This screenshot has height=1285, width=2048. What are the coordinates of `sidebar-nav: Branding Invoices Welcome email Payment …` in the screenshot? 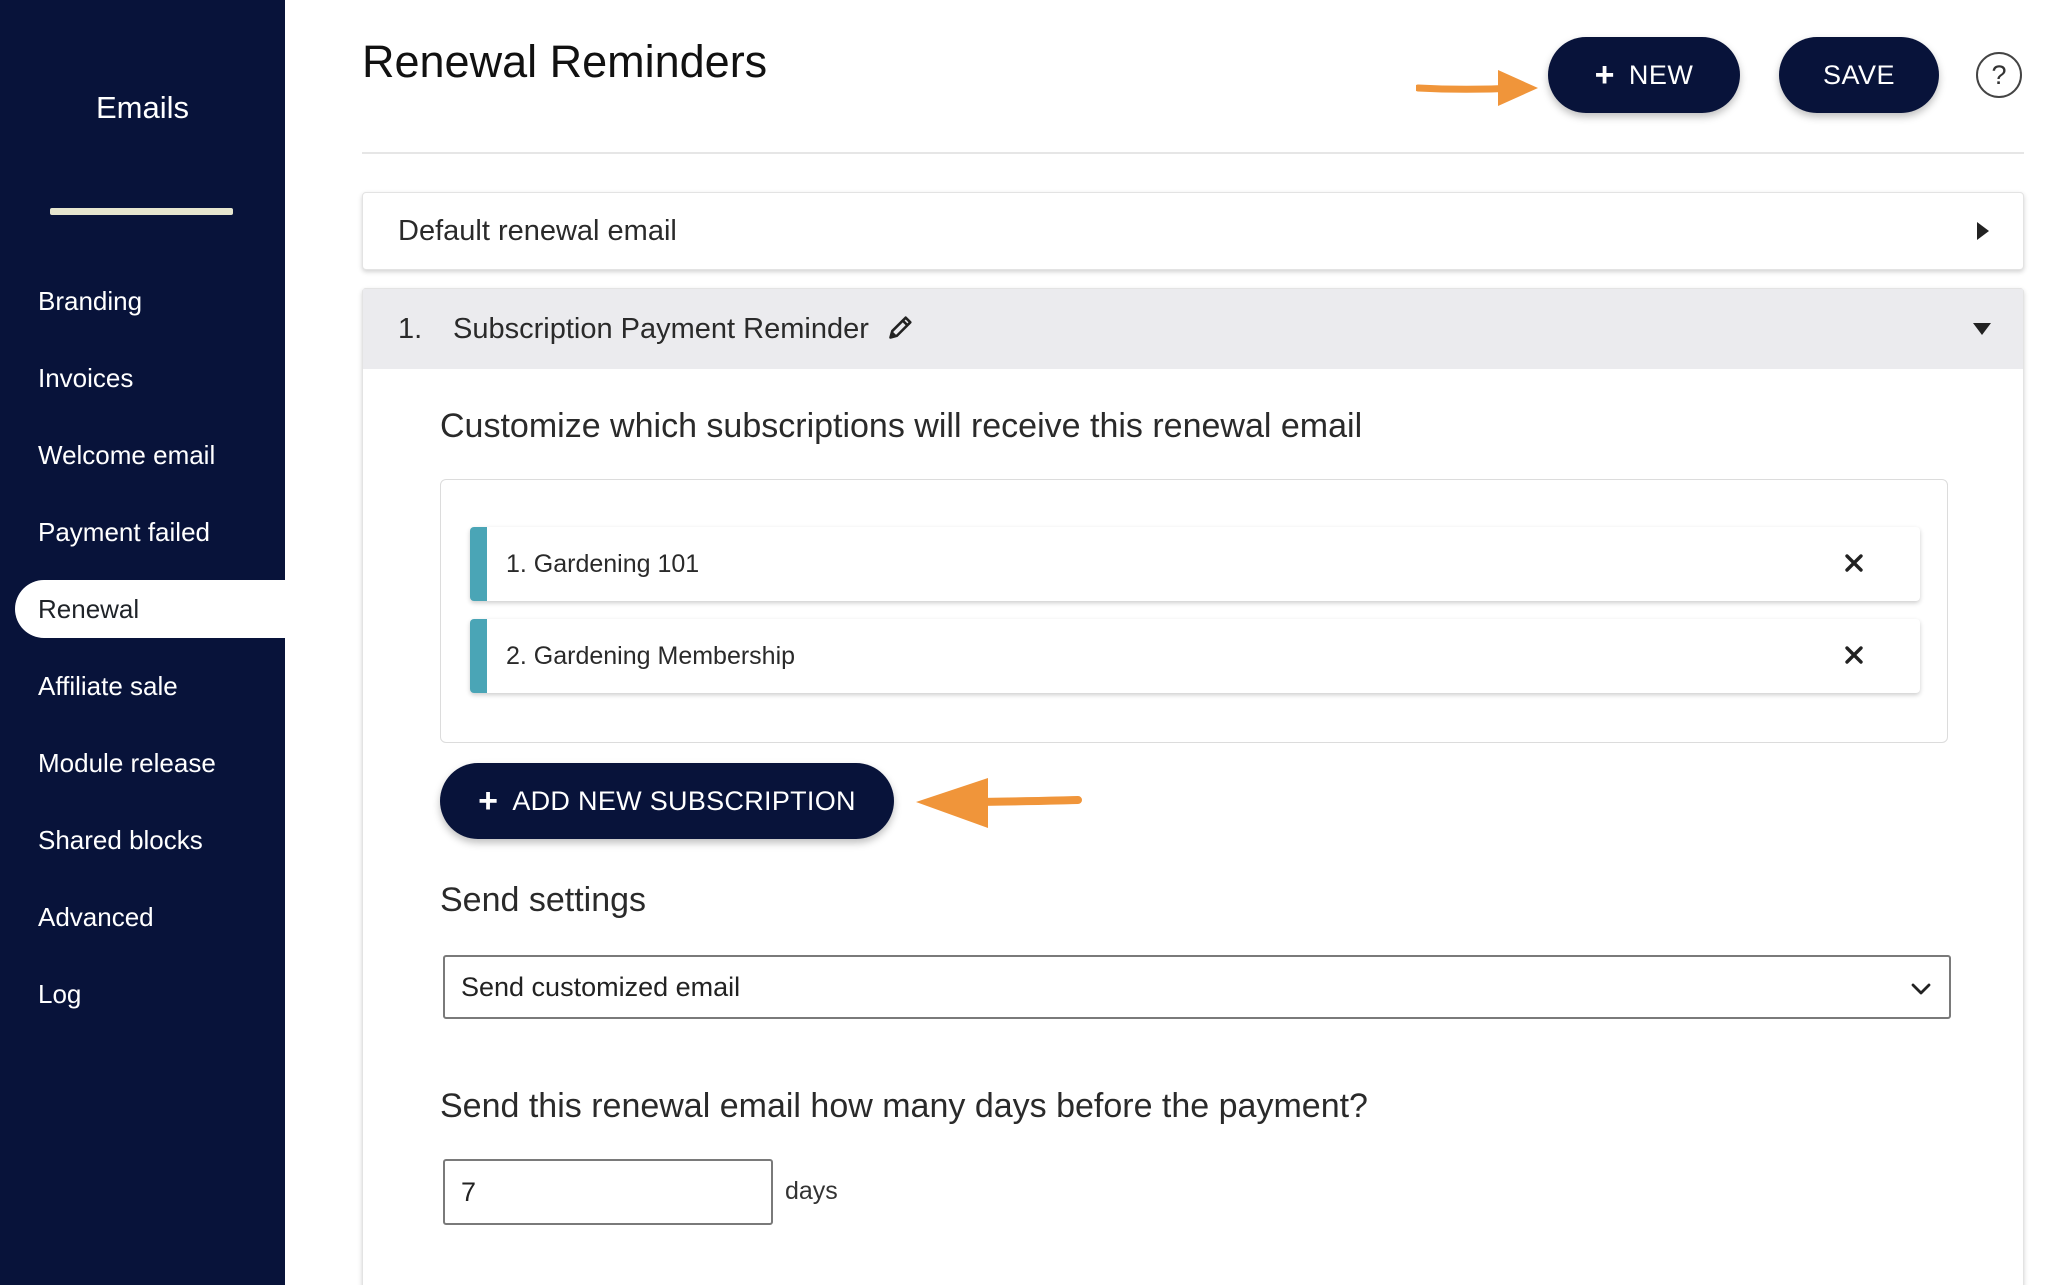 It's located at (142, 657).